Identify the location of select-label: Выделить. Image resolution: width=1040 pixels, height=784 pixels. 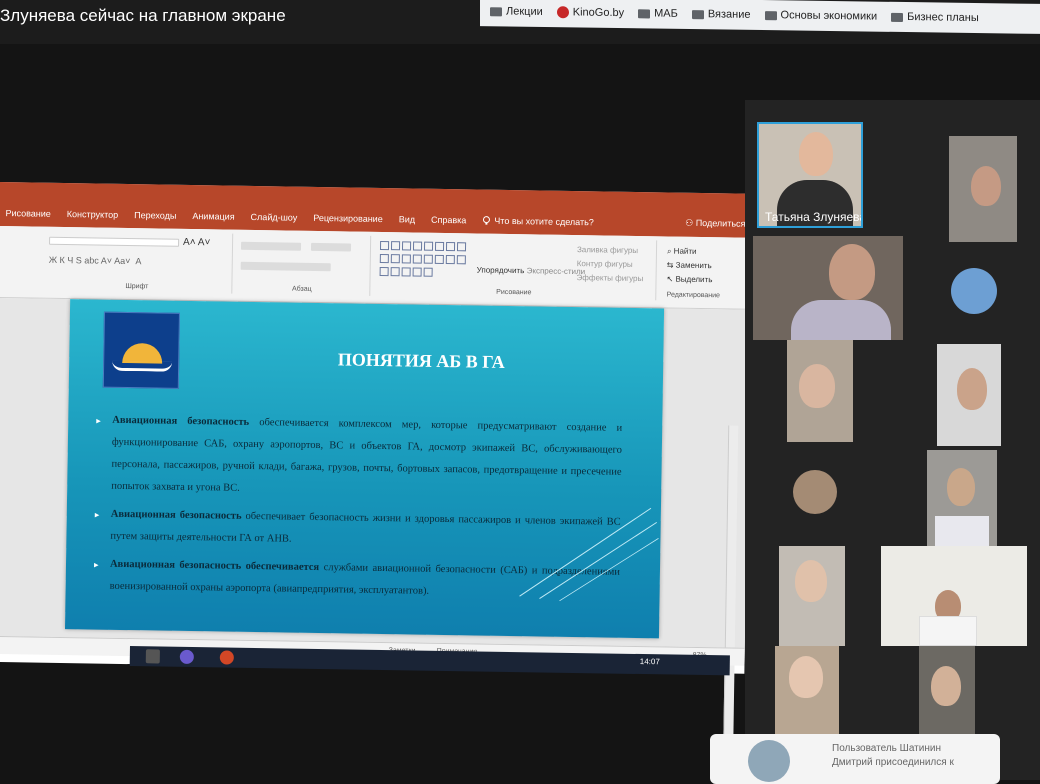
(694, 279).